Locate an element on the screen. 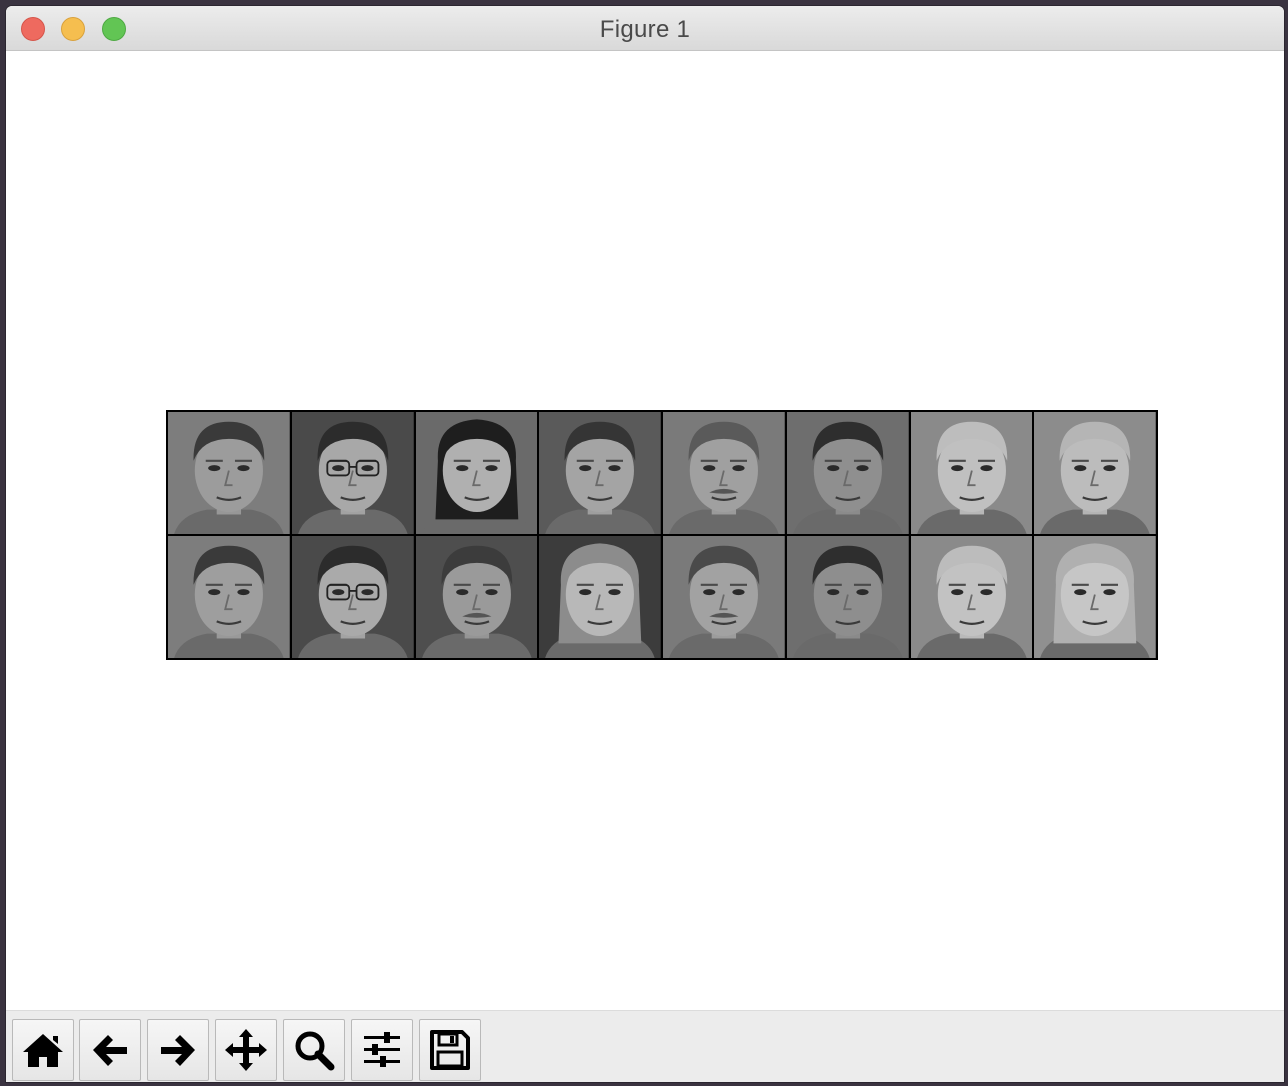  pan-button is located at coordinates (246, 1050).